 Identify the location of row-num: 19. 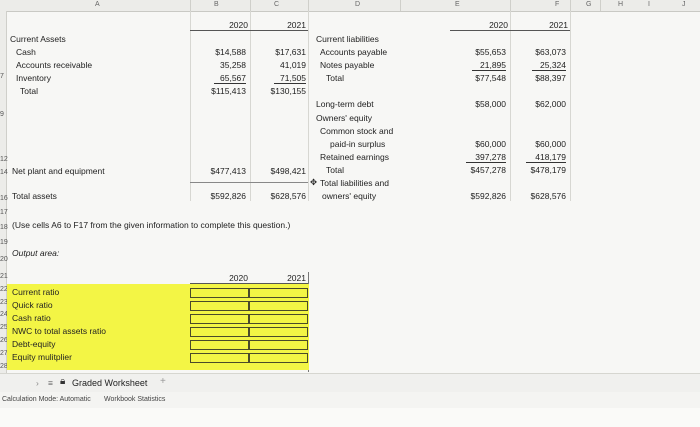
(4, 242).